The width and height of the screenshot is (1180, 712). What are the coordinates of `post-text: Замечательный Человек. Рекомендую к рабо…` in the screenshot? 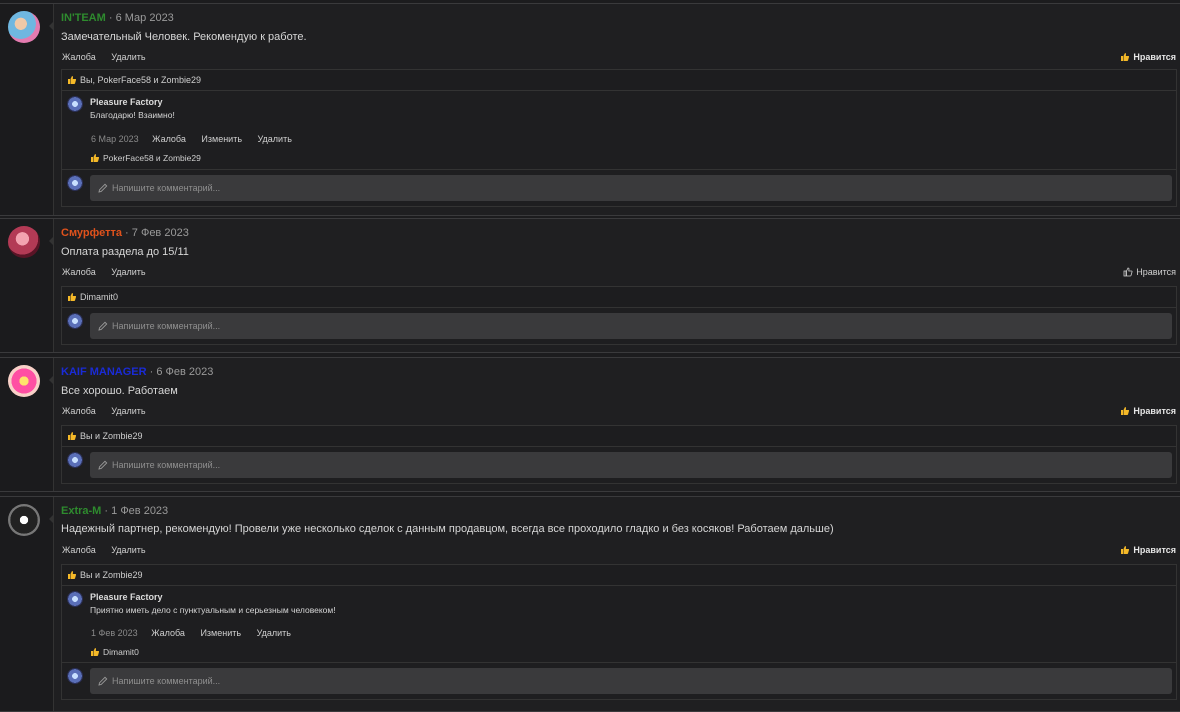 It's located at (184, 37).